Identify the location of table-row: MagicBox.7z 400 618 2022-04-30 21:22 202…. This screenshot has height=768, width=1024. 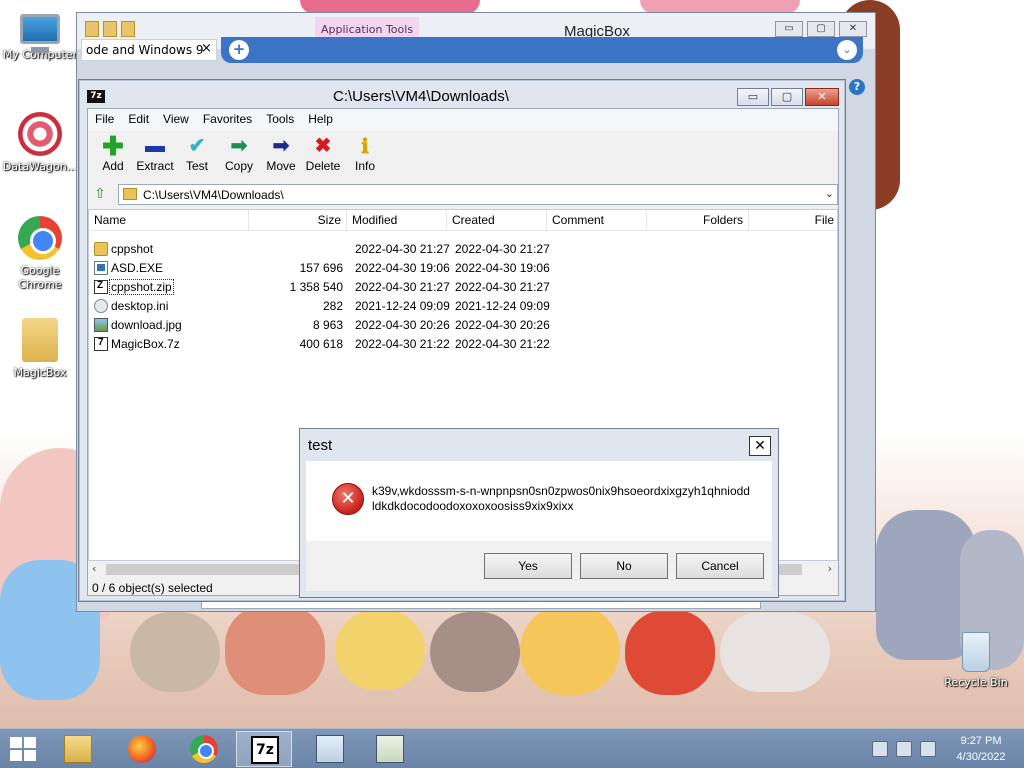
(463, 344).